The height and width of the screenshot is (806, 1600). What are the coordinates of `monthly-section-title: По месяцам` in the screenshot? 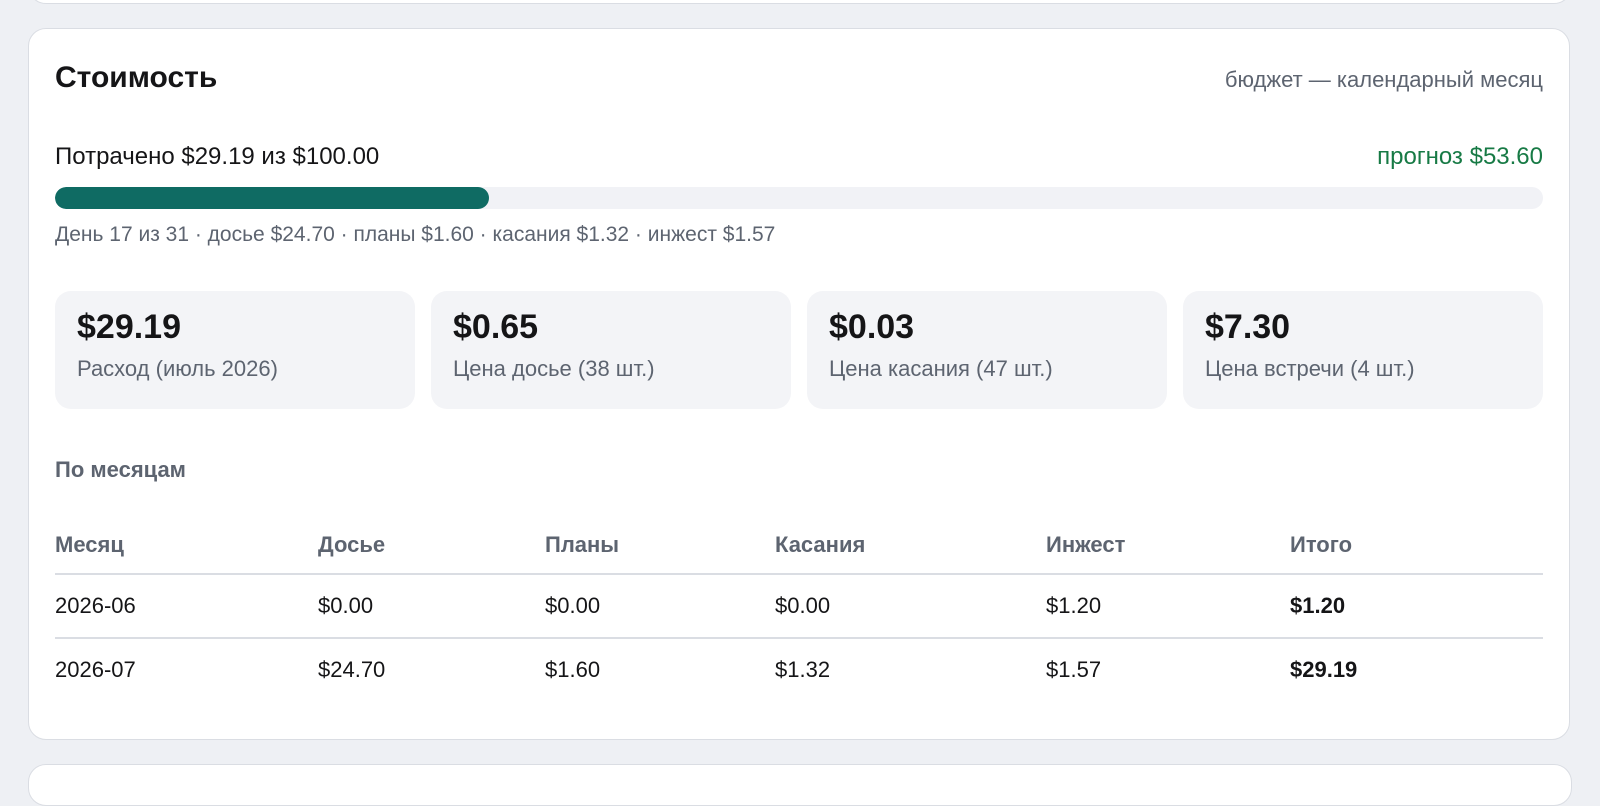 It's located at (120, 469).